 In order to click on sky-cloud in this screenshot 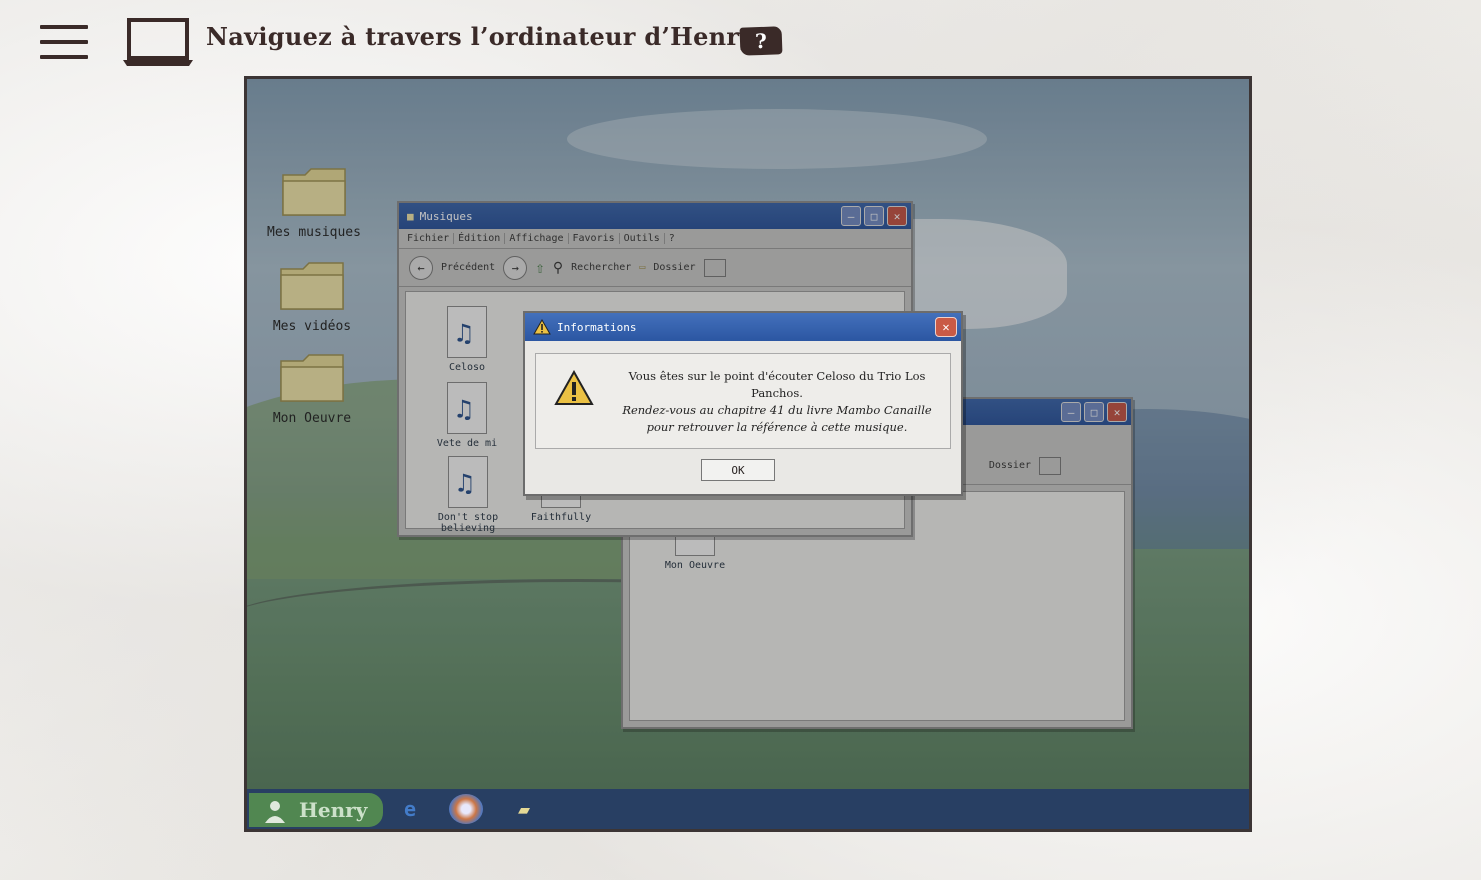, I will do `click(777, 139)`.